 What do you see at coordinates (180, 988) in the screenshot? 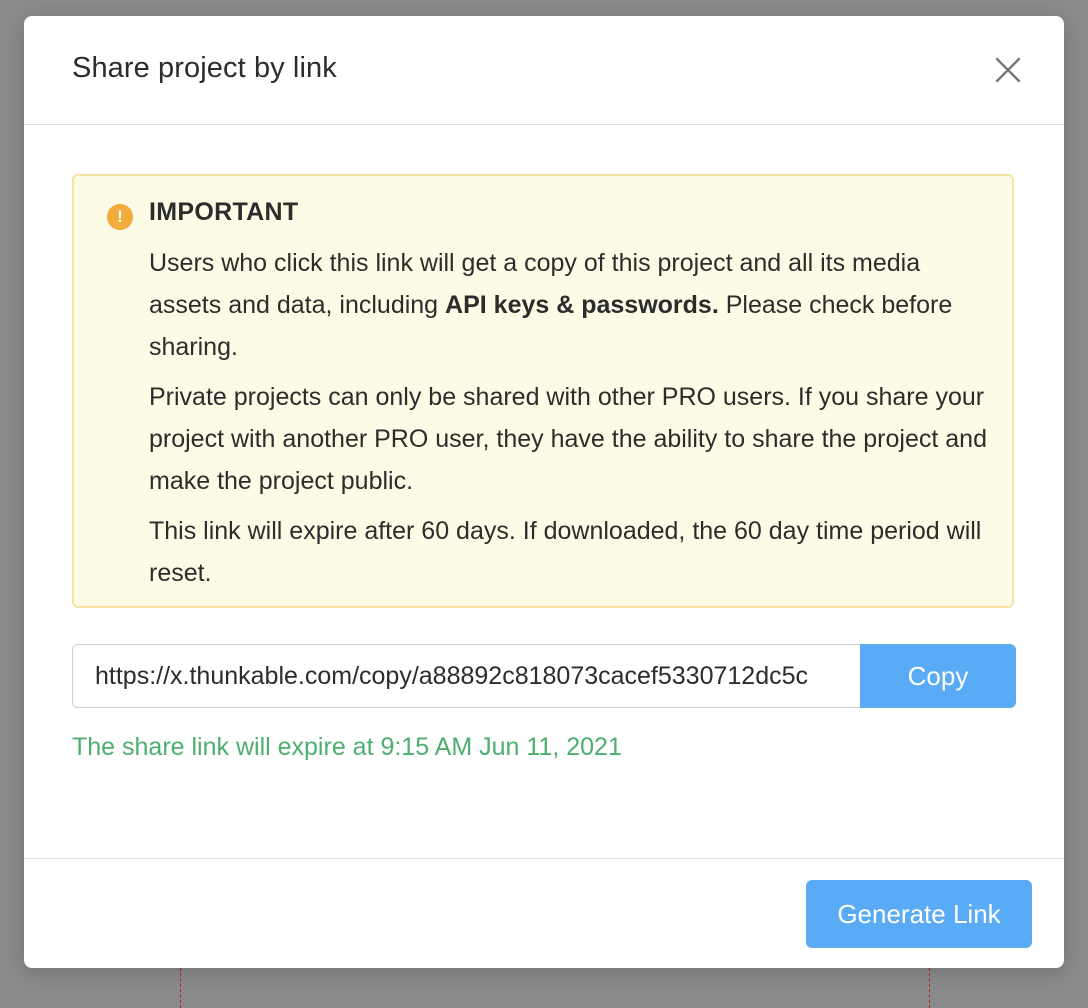
I see `guide-line-left` at bounding box center [180, 988].